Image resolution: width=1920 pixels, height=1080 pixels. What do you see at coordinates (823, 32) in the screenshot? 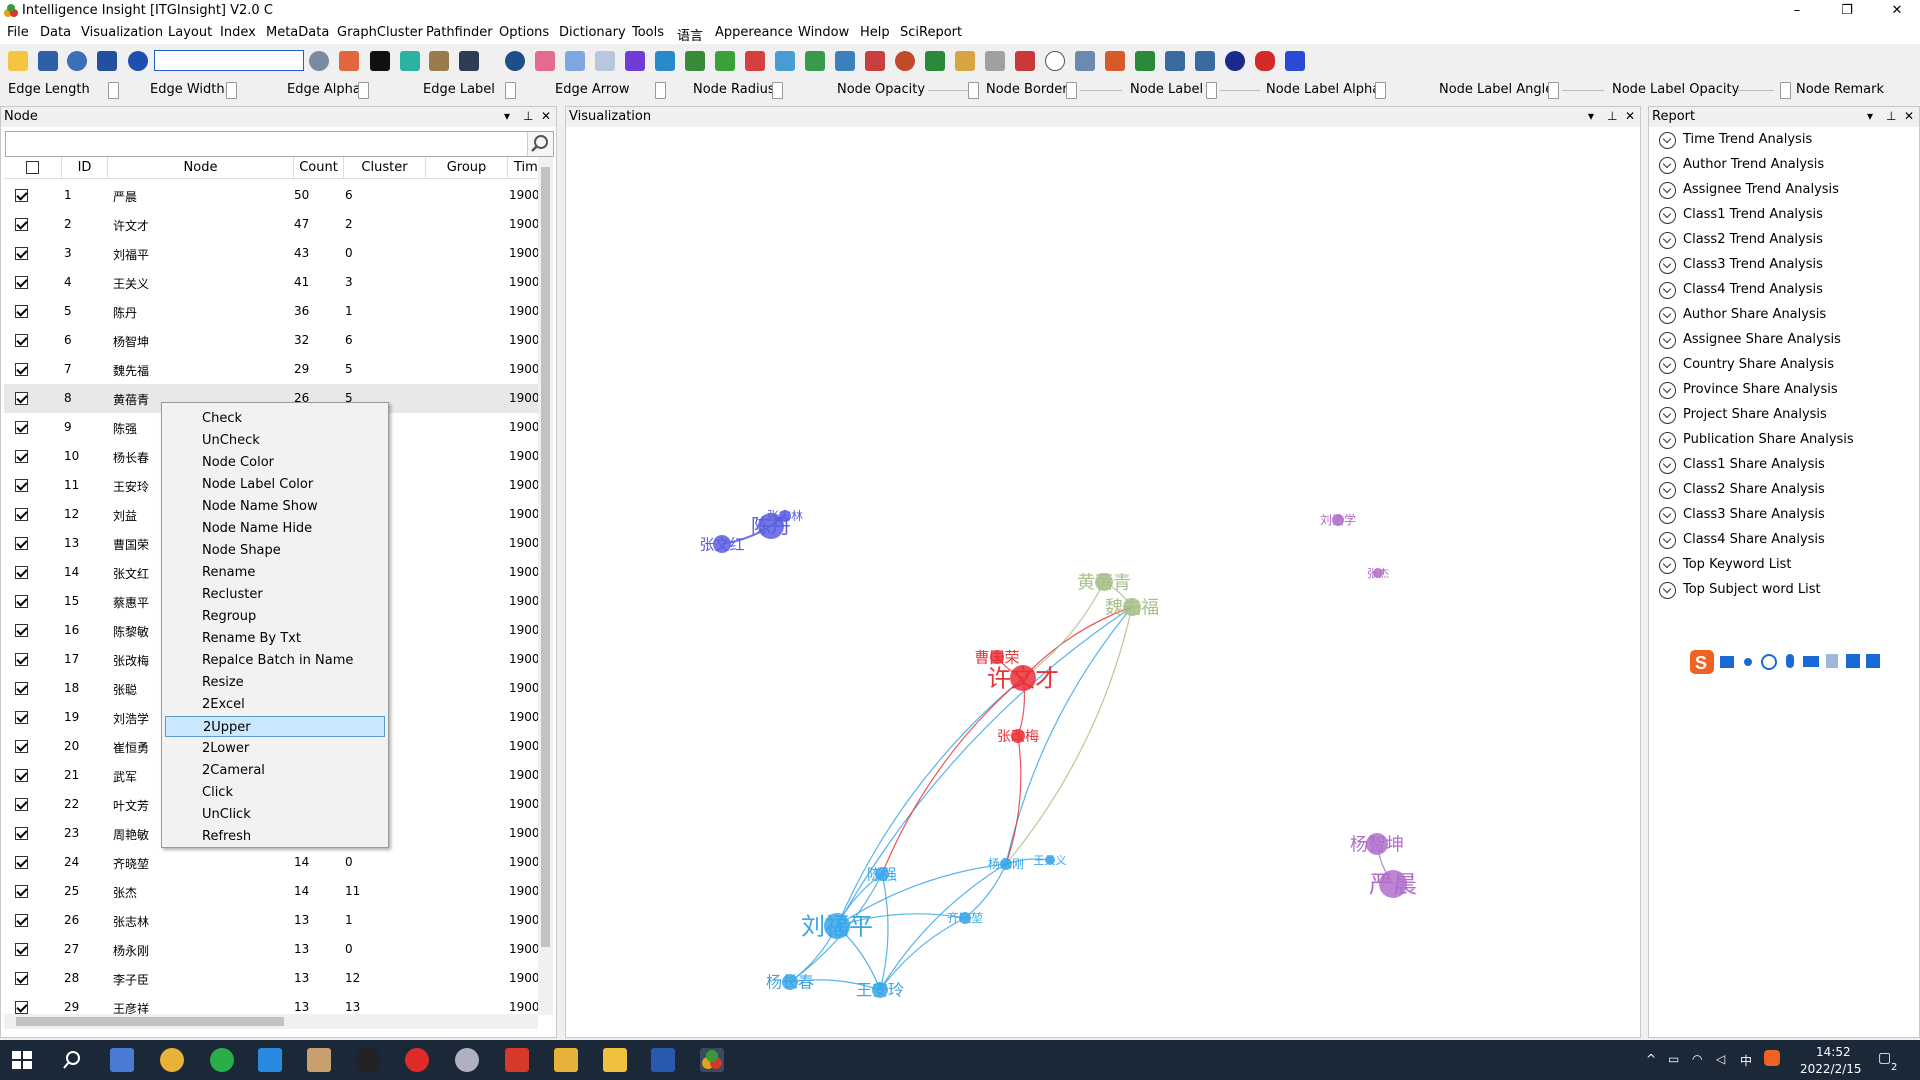
I see `menu-window: Window` at bounding box center [823, 32].